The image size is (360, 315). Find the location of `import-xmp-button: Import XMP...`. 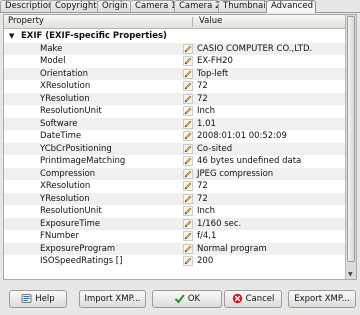

import-xmp-button: Import XMP... is located at coordinates (112, 299).